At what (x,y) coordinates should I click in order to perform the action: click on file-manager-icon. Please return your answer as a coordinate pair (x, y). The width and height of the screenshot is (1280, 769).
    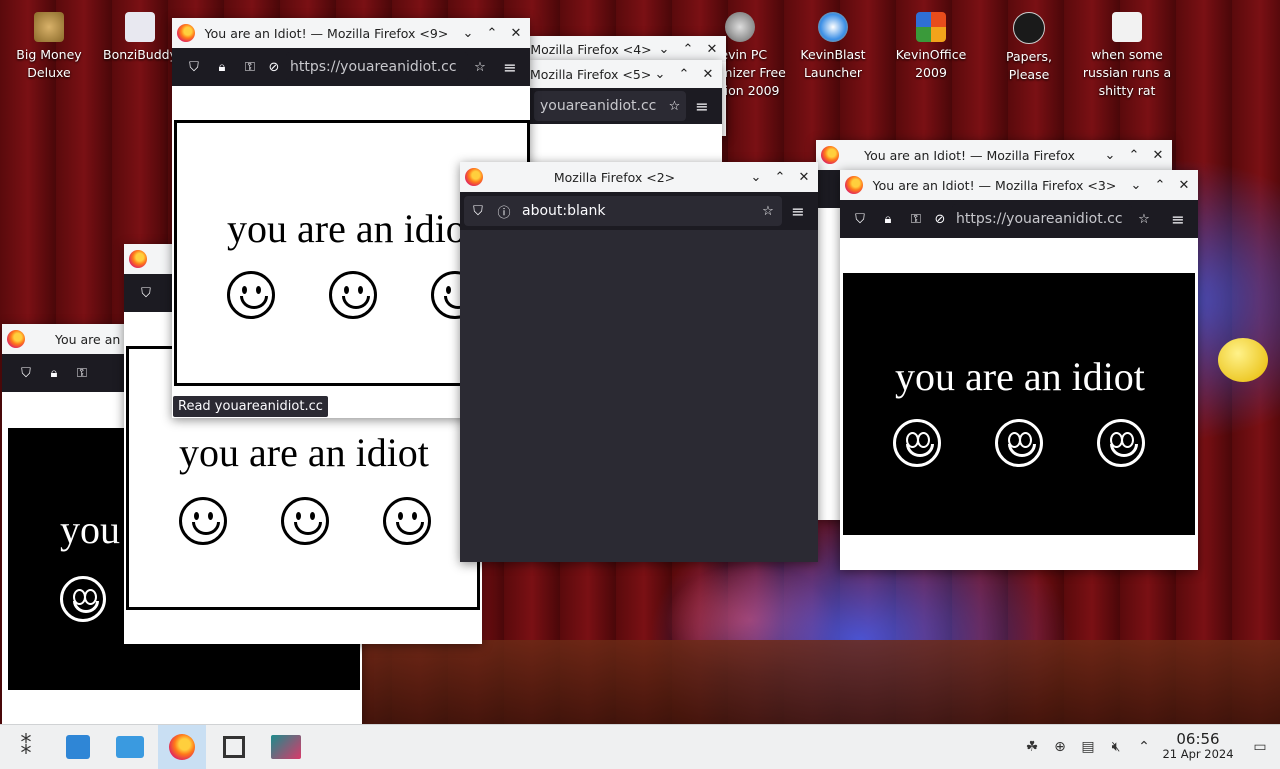
    Looking at the image, I should click on (130, 747).